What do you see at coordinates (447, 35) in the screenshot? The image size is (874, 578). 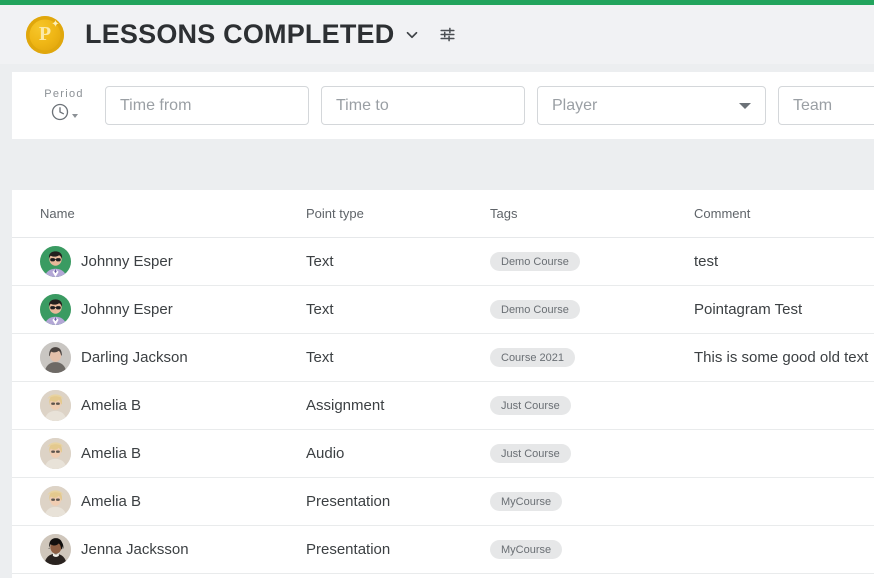 I see `tune-icon` at bounding box center [447, 35].